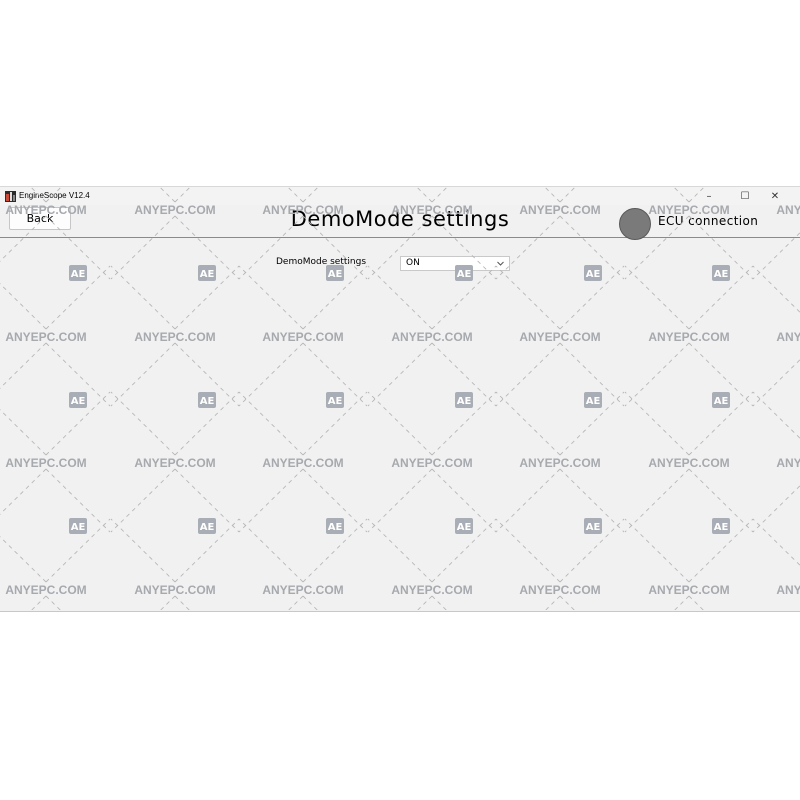 The image size is (800, 800). I want to click on maximize-button: ☐, so click(745, 196).